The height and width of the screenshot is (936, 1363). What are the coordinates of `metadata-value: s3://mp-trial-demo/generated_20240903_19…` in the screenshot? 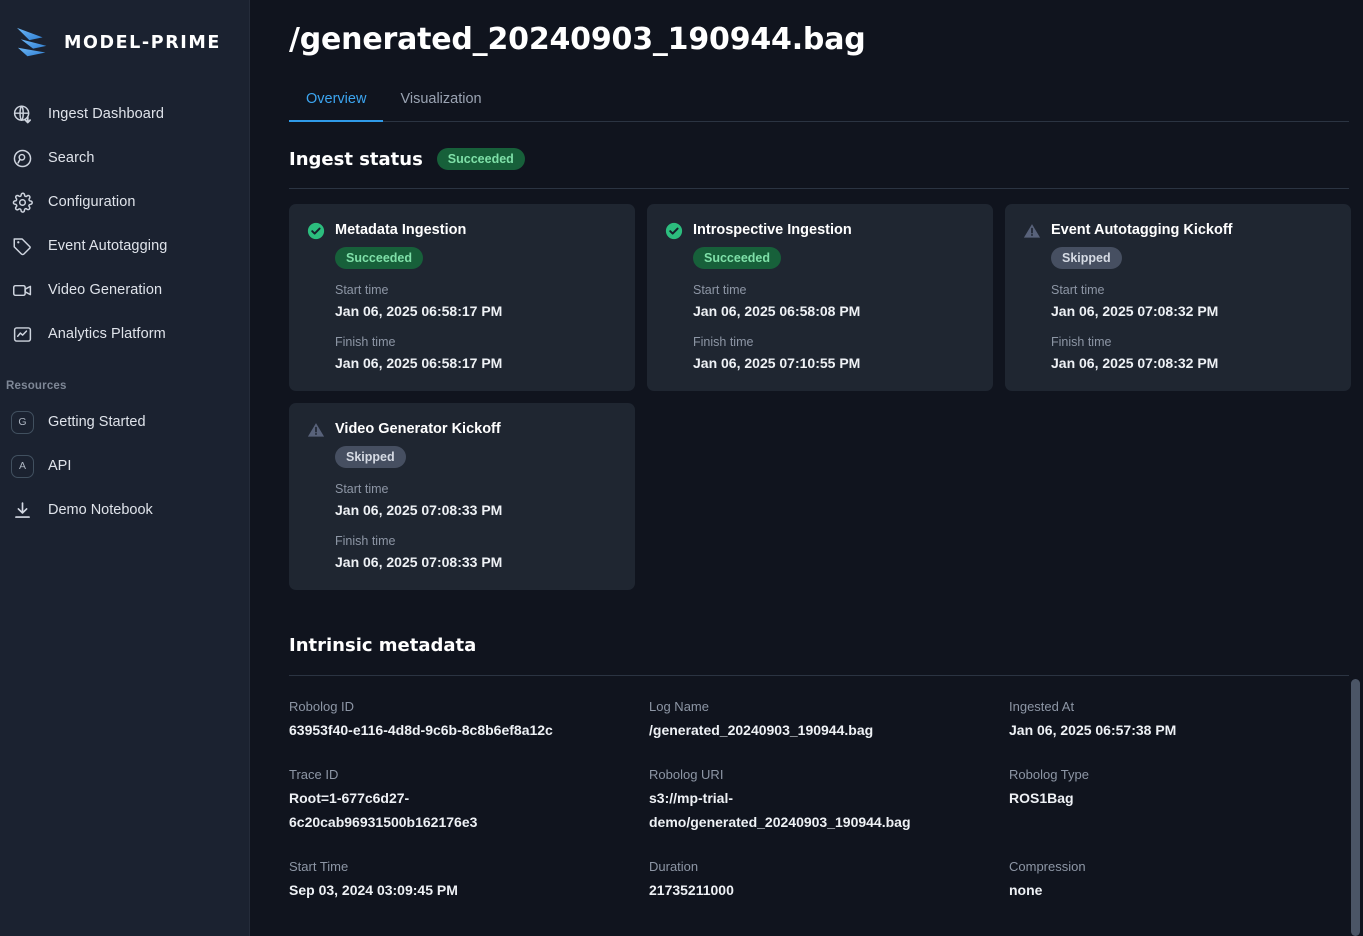 It's located at (780, 810).